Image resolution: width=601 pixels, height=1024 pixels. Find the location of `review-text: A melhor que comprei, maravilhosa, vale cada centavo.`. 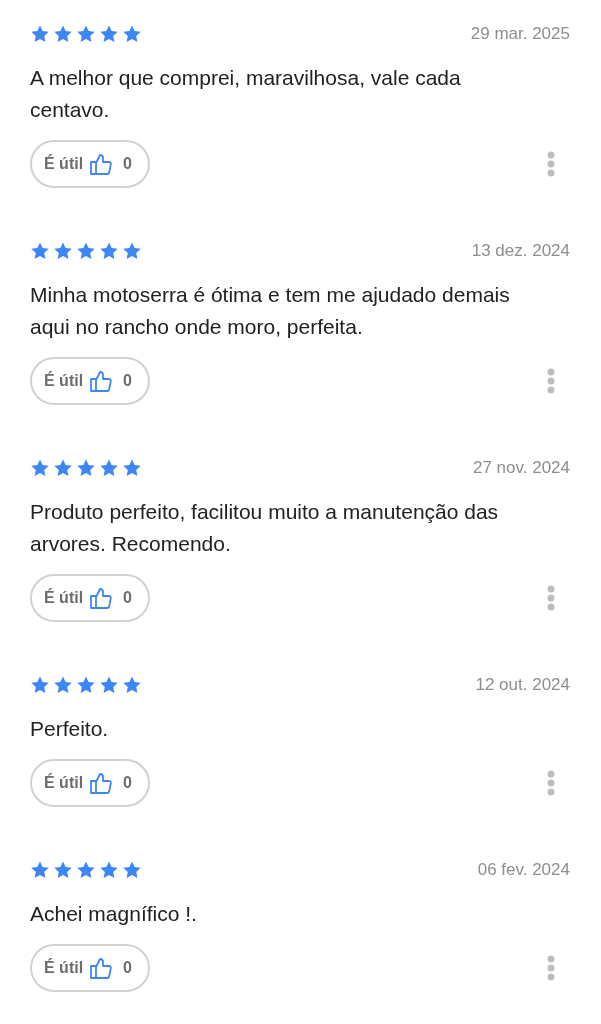

review-text: A melhor que comprei, maravilhosa, vale cada centavo. is located at coordinates (246, 94).